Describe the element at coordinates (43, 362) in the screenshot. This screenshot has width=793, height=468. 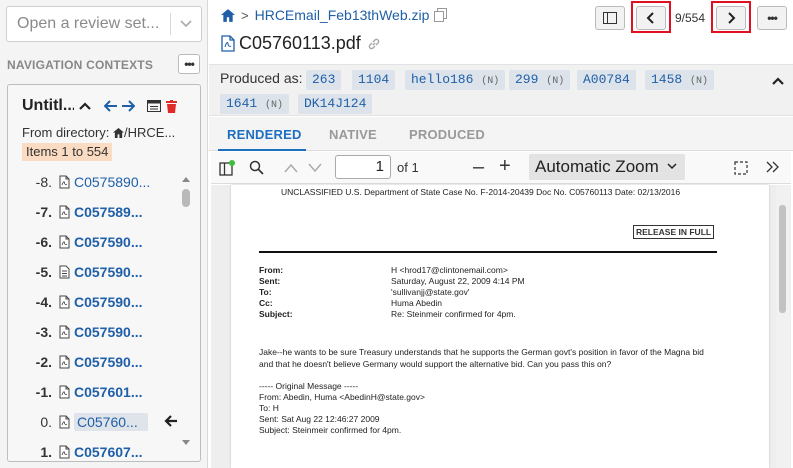
I see `item-index: -2.` at that location.